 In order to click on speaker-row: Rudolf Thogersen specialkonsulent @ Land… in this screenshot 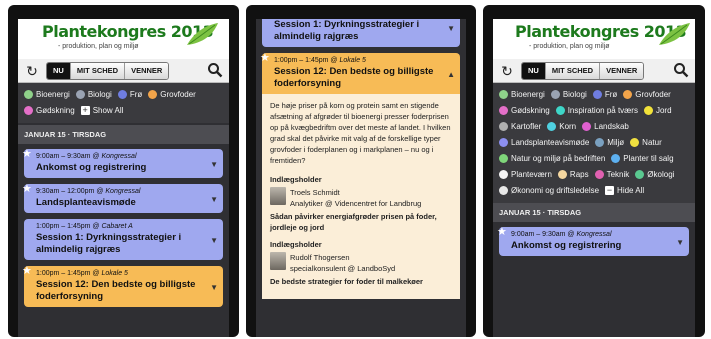, I will do `click(361, 263)`.